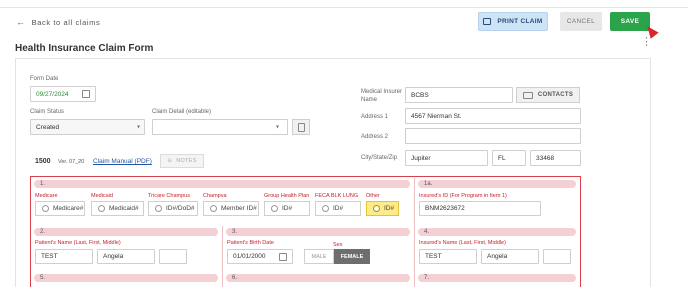  I want to click on section-4-number: 4., so click(427, 232).